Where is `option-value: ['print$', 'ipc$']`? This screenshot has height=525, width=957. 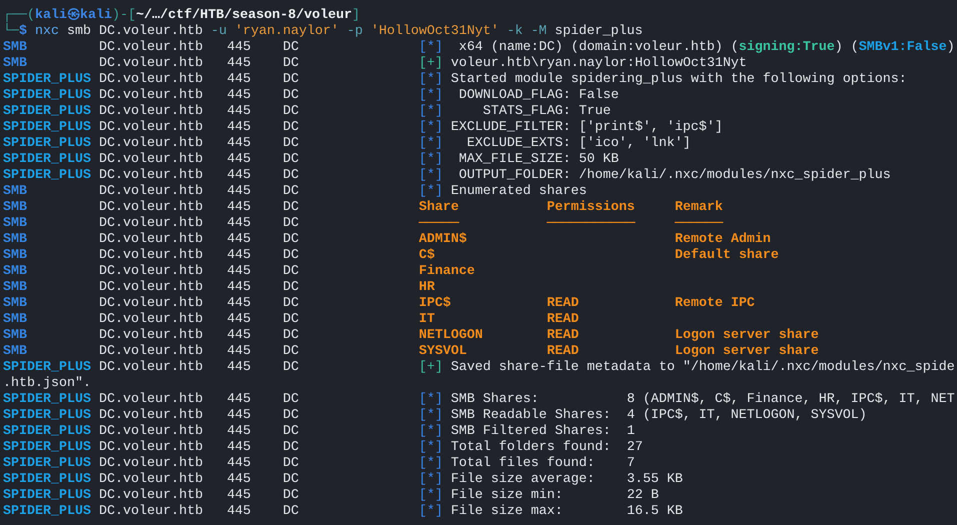 option-value: ['print$', 'ipc$'] is located at coordinates (650, 128).